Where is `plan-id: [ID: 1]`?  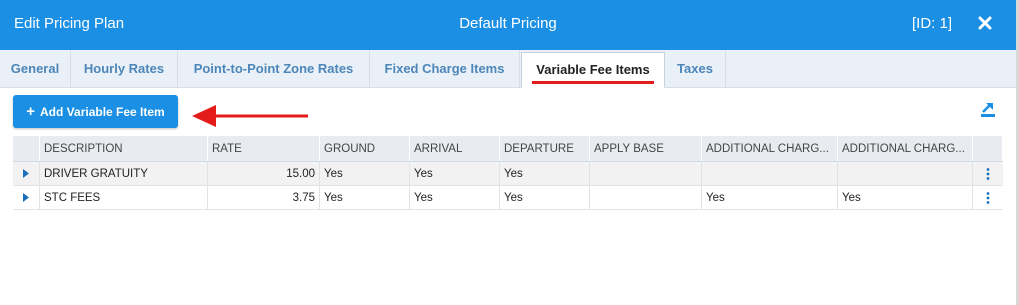 plan-id: [ID: 1] is located at coordinates (931, 23).